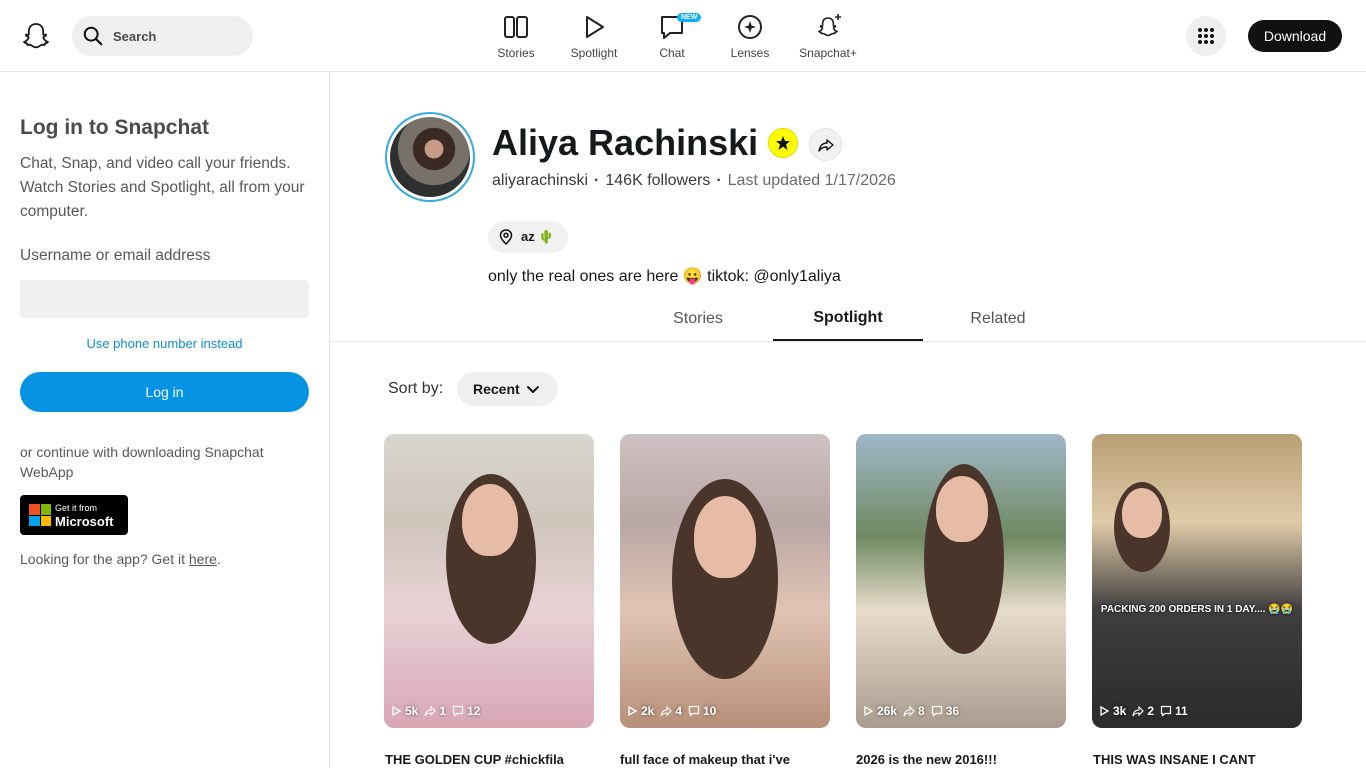 The width and height of the screenshot is (1366, 768). What do you see at coordinates (829, 25) in the screenshot?
I see `snapchat-plus-icon` at bounding box center [829, 25].